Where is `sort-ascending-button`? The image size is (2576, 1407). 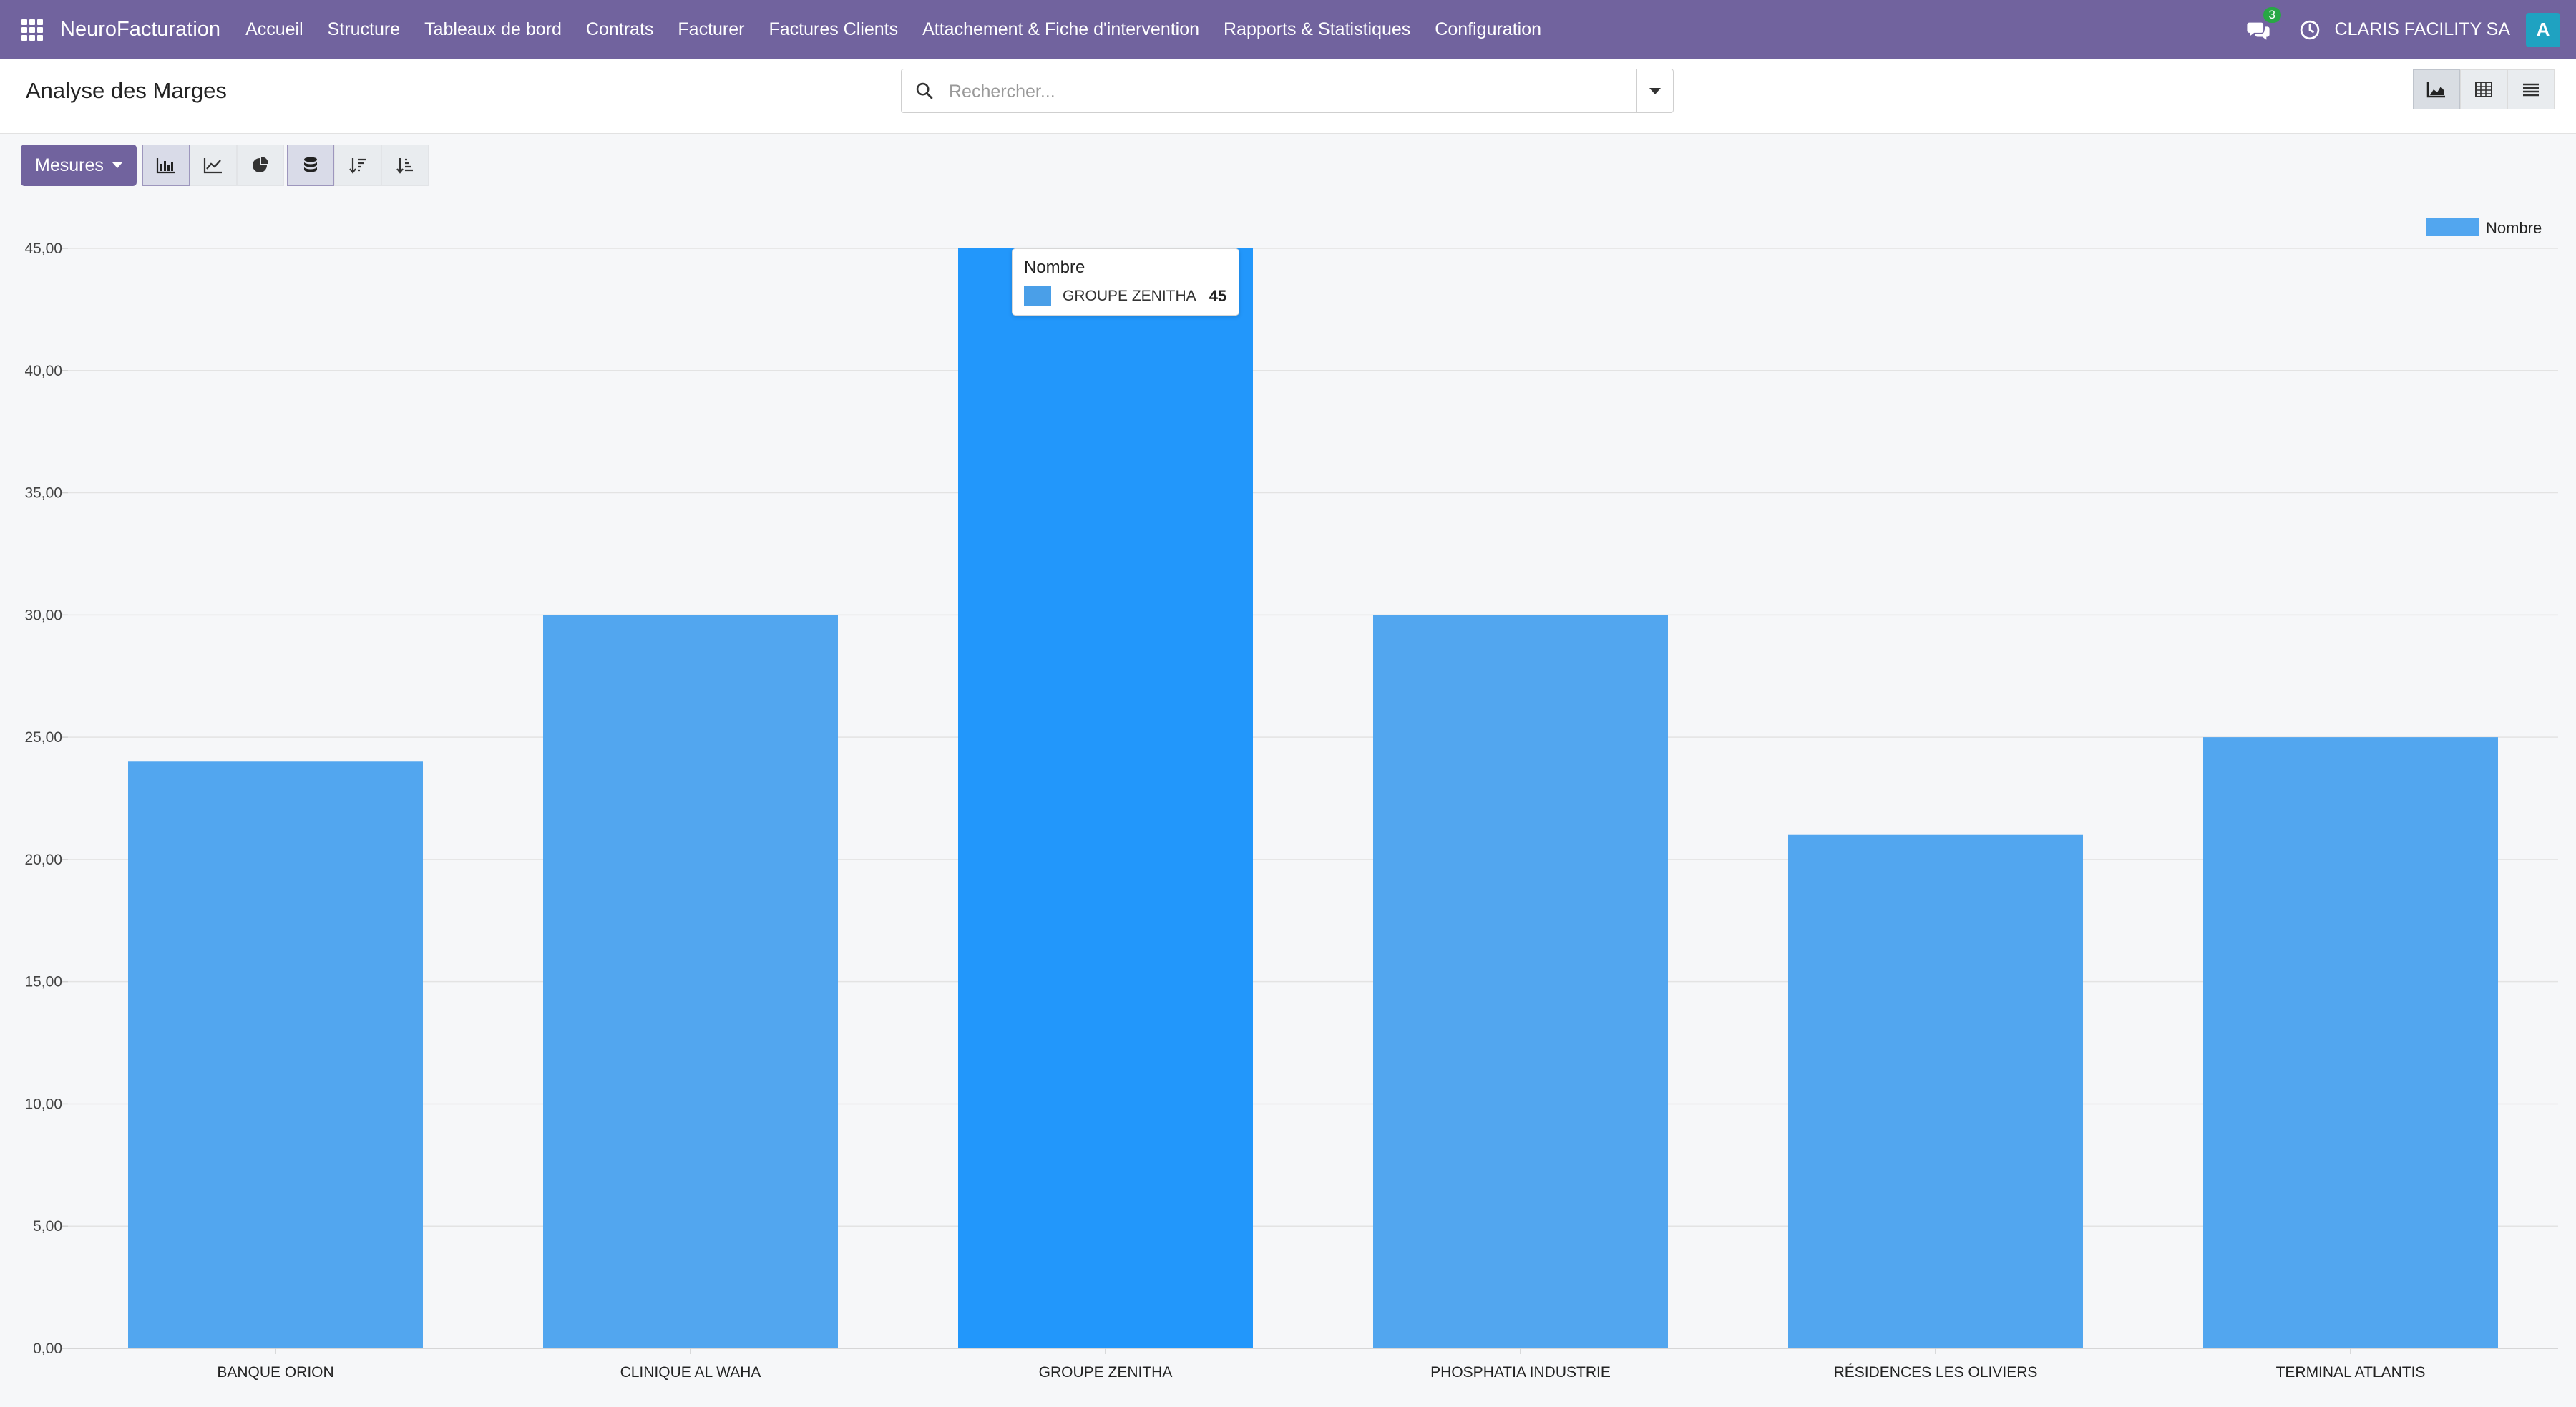 sort-ascending-button is located at coordinates (405, 165).